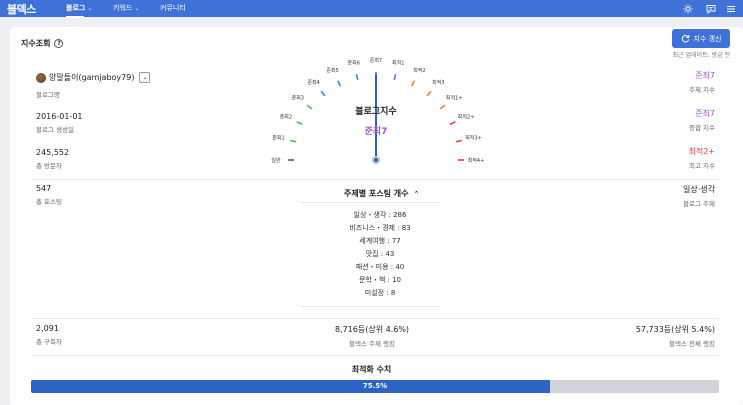 The image size is (743, 405). I want to click on refresh-index-button: 지수 갱신, so click(701, 38).